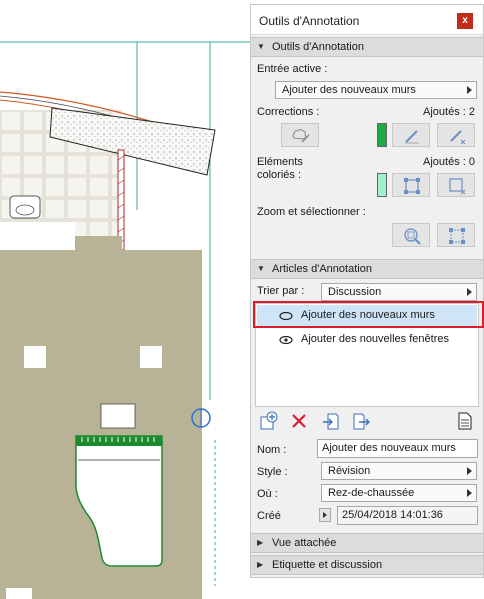  Describe the element at coordinates (355, 292) in the screenshot. I see `sort-by-value: Discussion` at that location.